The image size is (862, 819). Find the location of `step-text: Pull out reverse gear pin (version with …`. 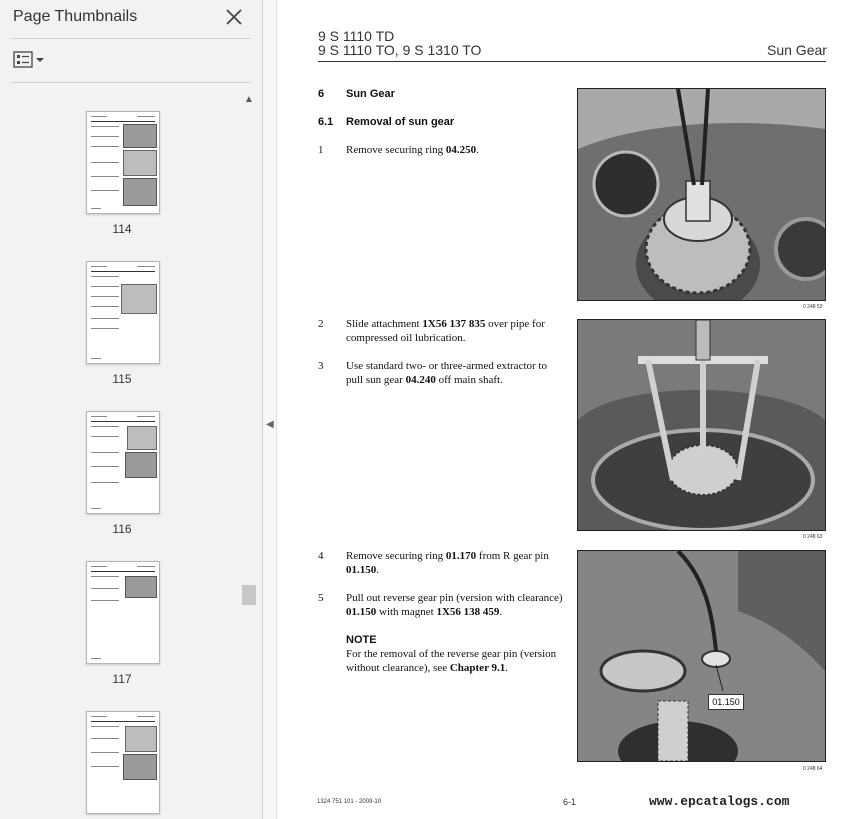

step-text: Pull out reverse gear pin (version with … is located at coordinates (454, 605).